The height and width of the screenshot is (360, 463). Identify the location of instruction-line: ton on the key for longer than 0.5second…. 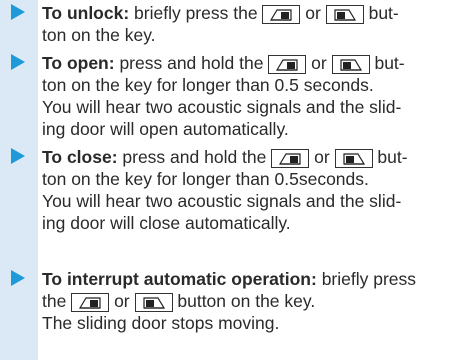
(205, 179).